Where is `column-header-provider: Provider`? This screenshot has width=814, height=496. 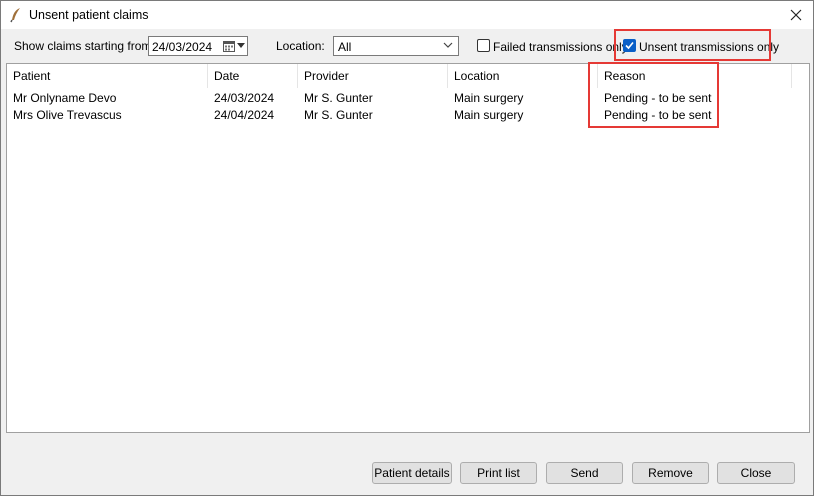 column-header-provider: Provider is located at coordinates (373, 76).